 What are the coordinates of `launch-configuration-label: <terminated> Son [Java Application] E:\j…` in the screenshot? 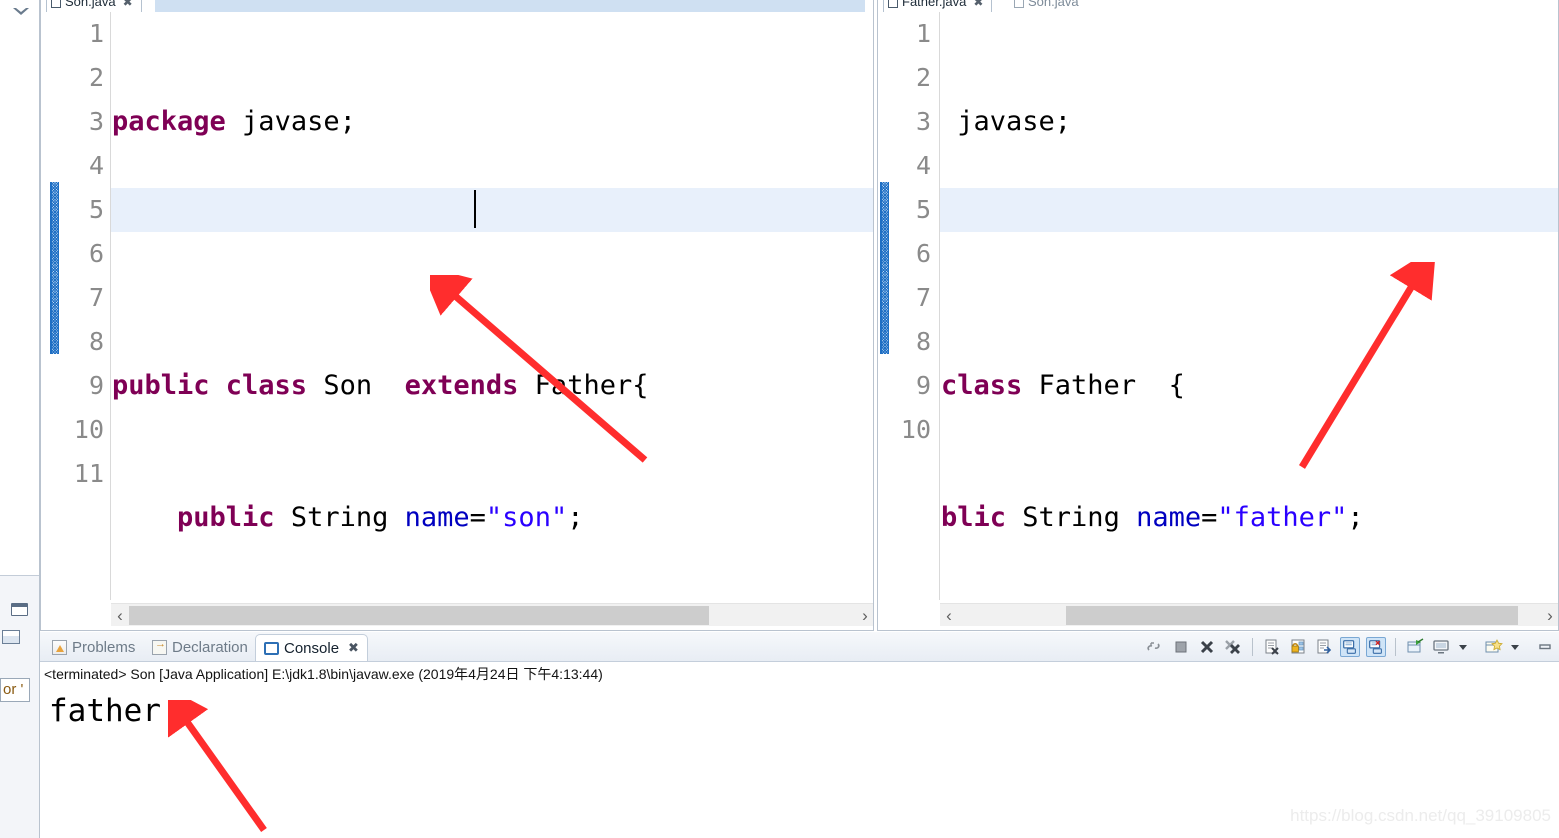 It's located at (323, 674).